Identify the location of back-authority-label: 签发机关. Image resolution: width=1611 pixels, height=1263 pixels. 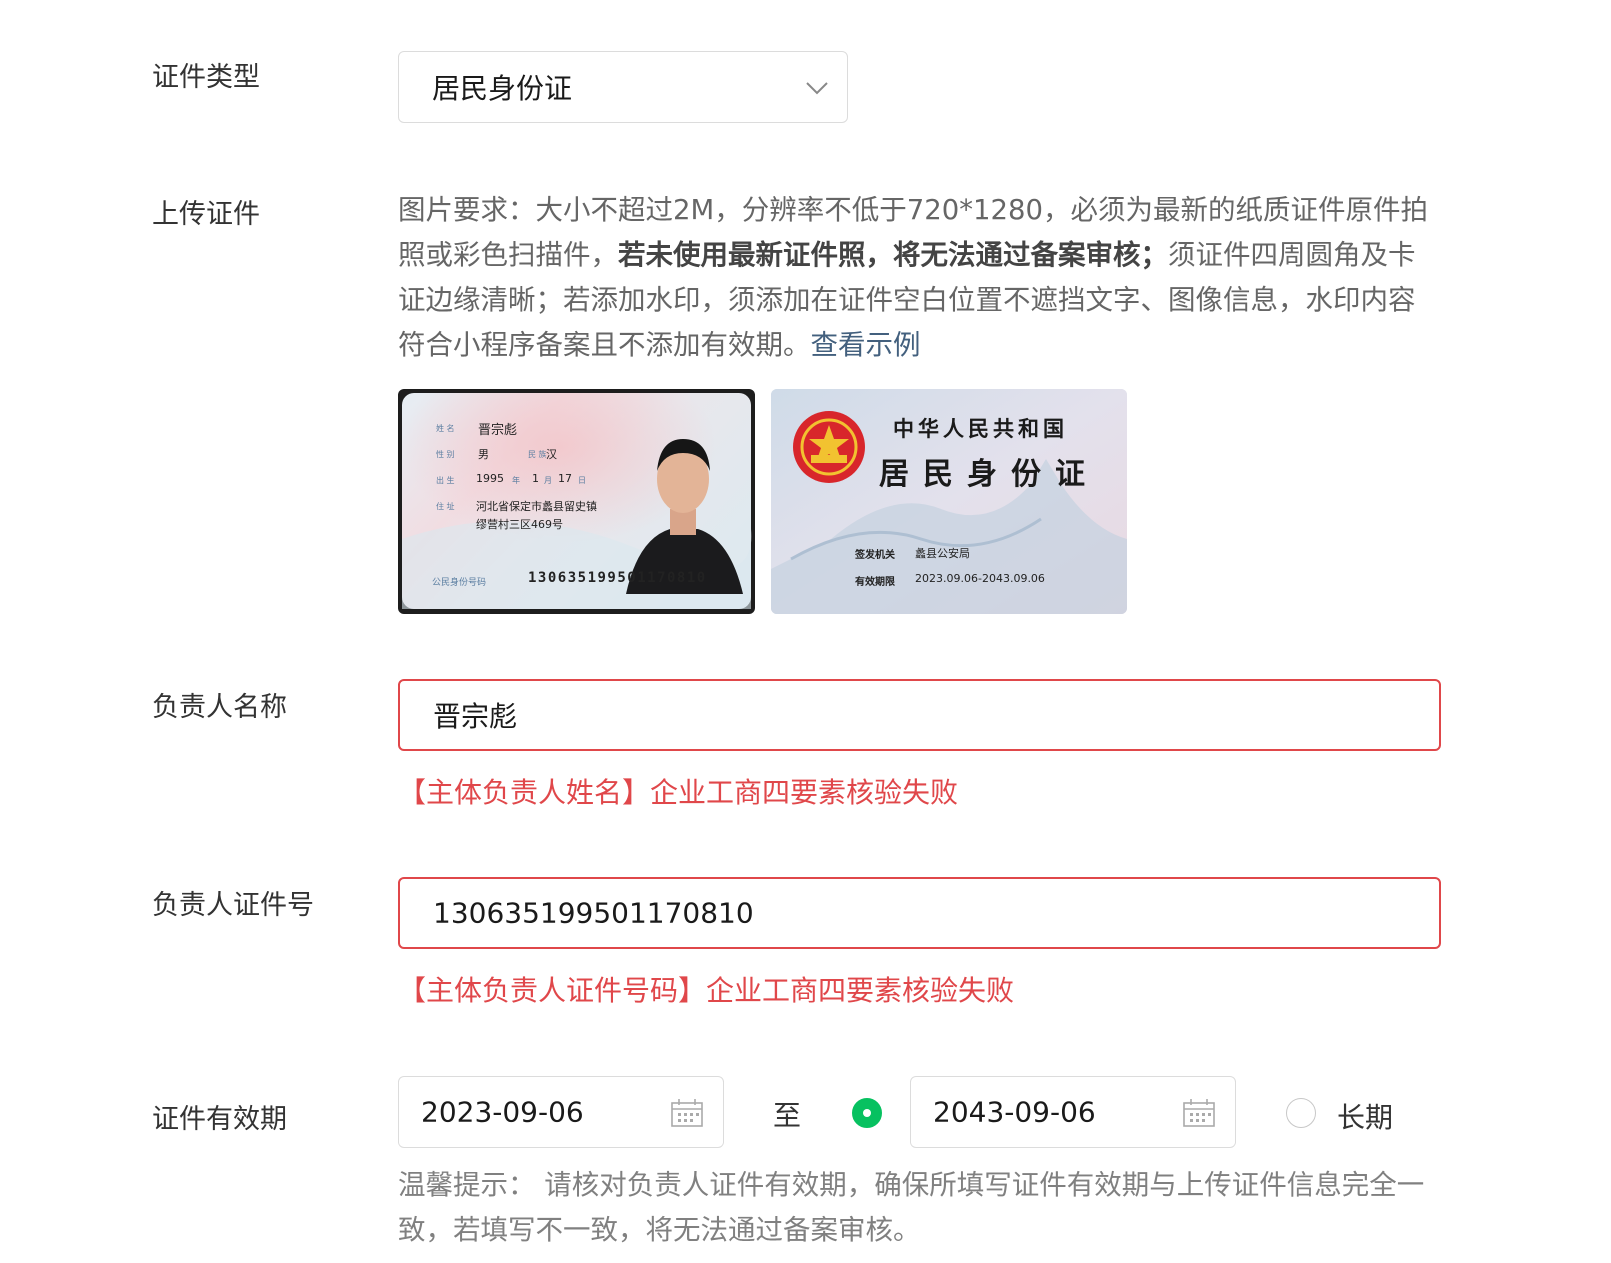
(875, 555).